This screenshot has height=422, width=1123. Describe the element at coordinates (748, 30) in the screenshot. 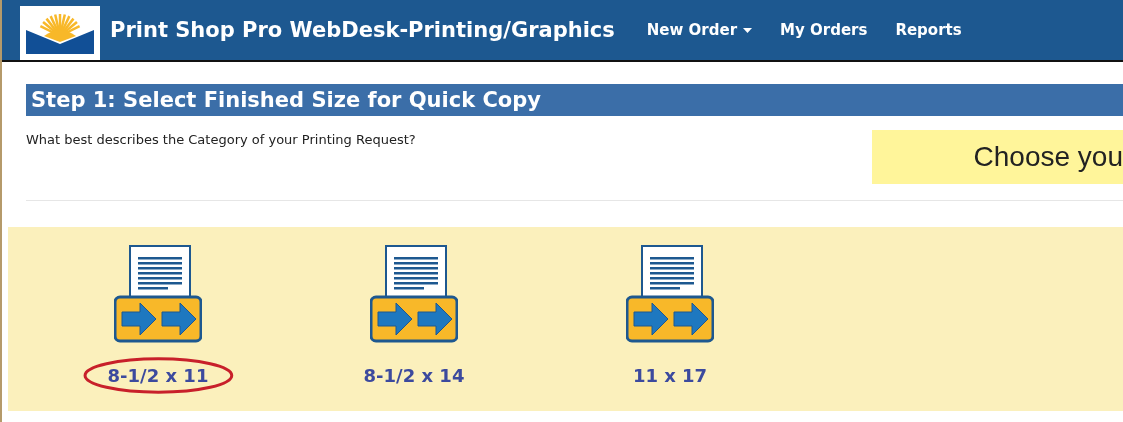

I see `caret-icon` at that location.